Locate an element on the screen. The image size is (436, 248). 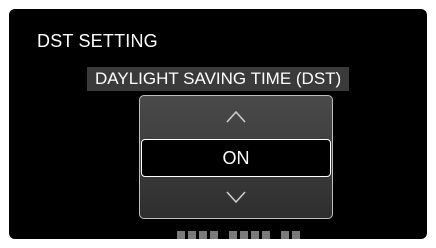
chevron-up-icon is located at coordinates (236, 117).